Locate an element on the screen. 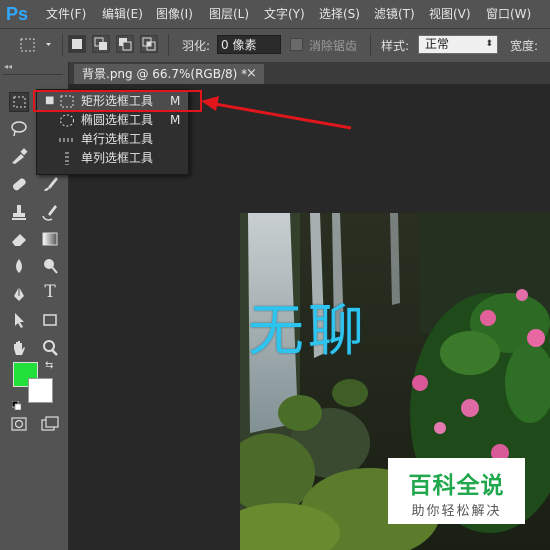 The width and height of the screenshot is (550, 550). hand-tool is located at coordinates (19, 348).